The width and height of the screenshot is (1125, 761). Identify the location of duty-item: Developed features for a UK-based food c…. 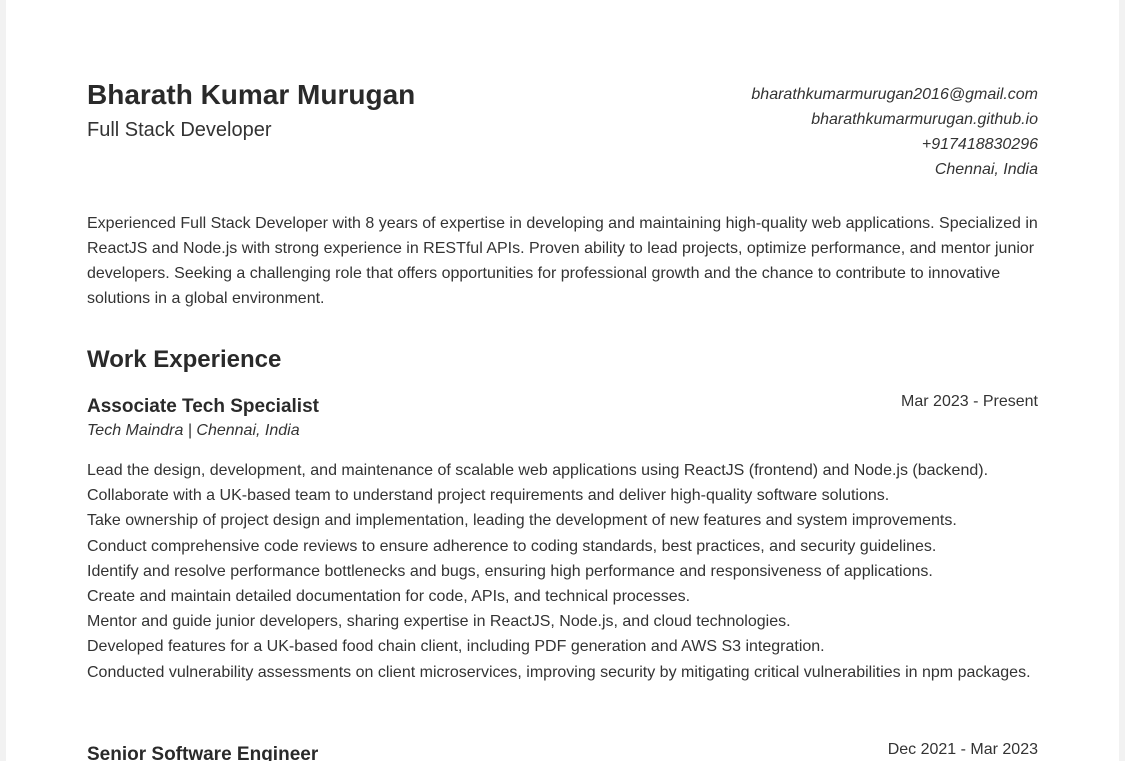
(456, 647).